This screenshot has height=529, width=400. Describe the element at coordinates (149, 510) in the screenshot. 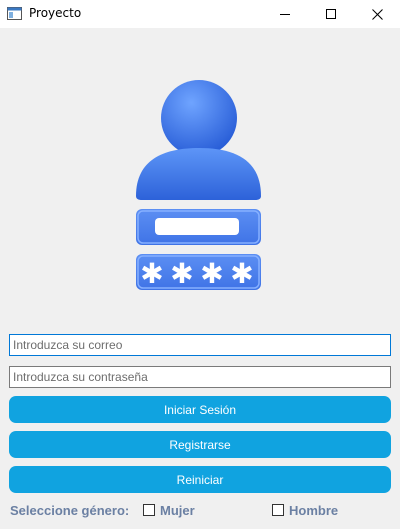

I see `female-checkbox` at that location.